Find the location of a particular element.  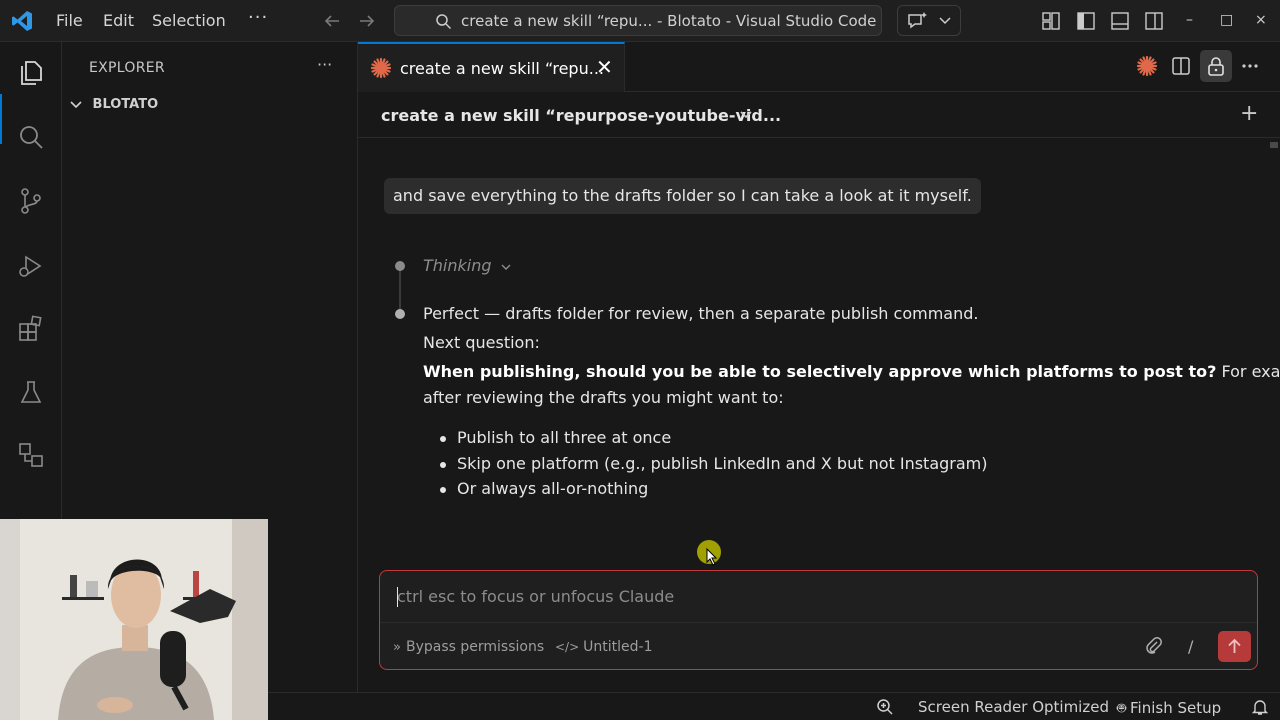

zoom-icon is located at coordinates (885, 707).